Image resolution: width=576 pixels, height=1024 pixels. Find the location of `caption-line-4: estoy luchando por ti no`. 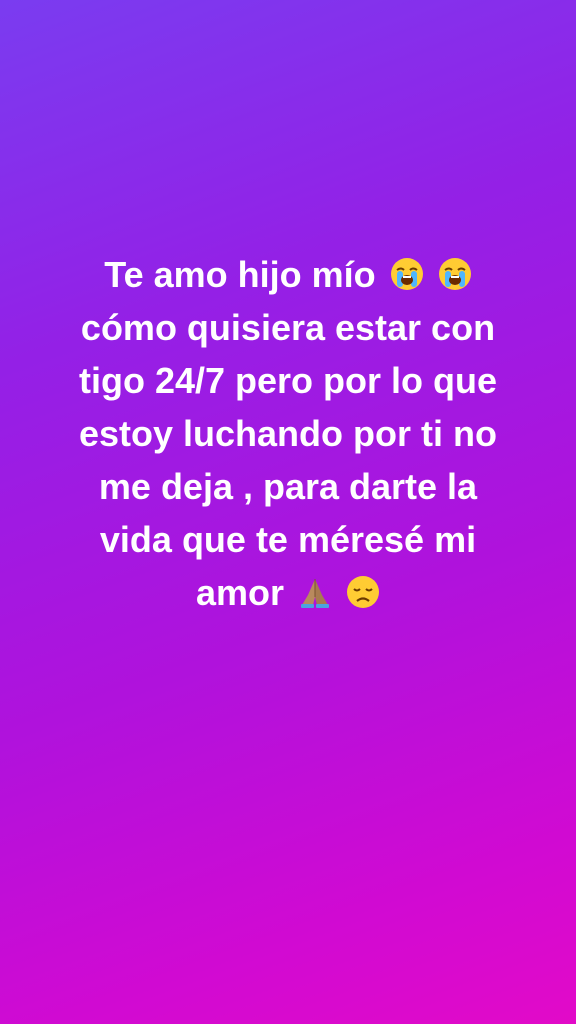

caption-line-4: estoy luchando por ti no is located at coordinates (287, 433).